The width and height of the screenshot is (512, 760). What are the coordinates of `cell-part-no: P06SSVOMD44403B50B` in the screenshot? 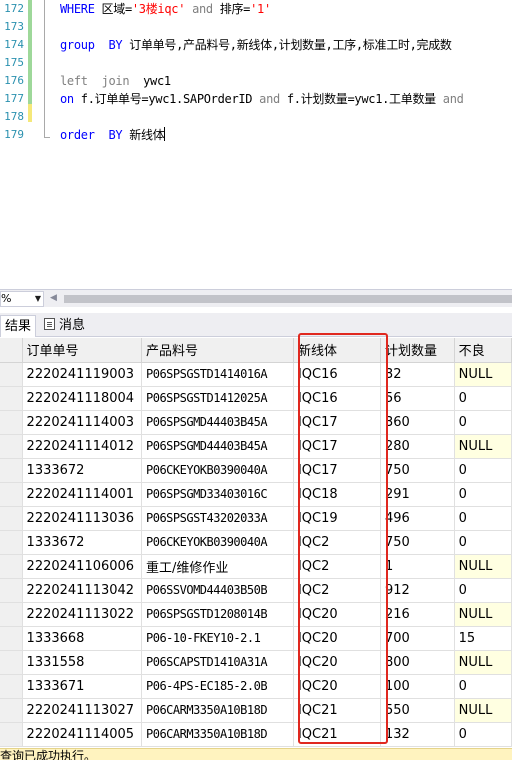 It's located at (217, 590).